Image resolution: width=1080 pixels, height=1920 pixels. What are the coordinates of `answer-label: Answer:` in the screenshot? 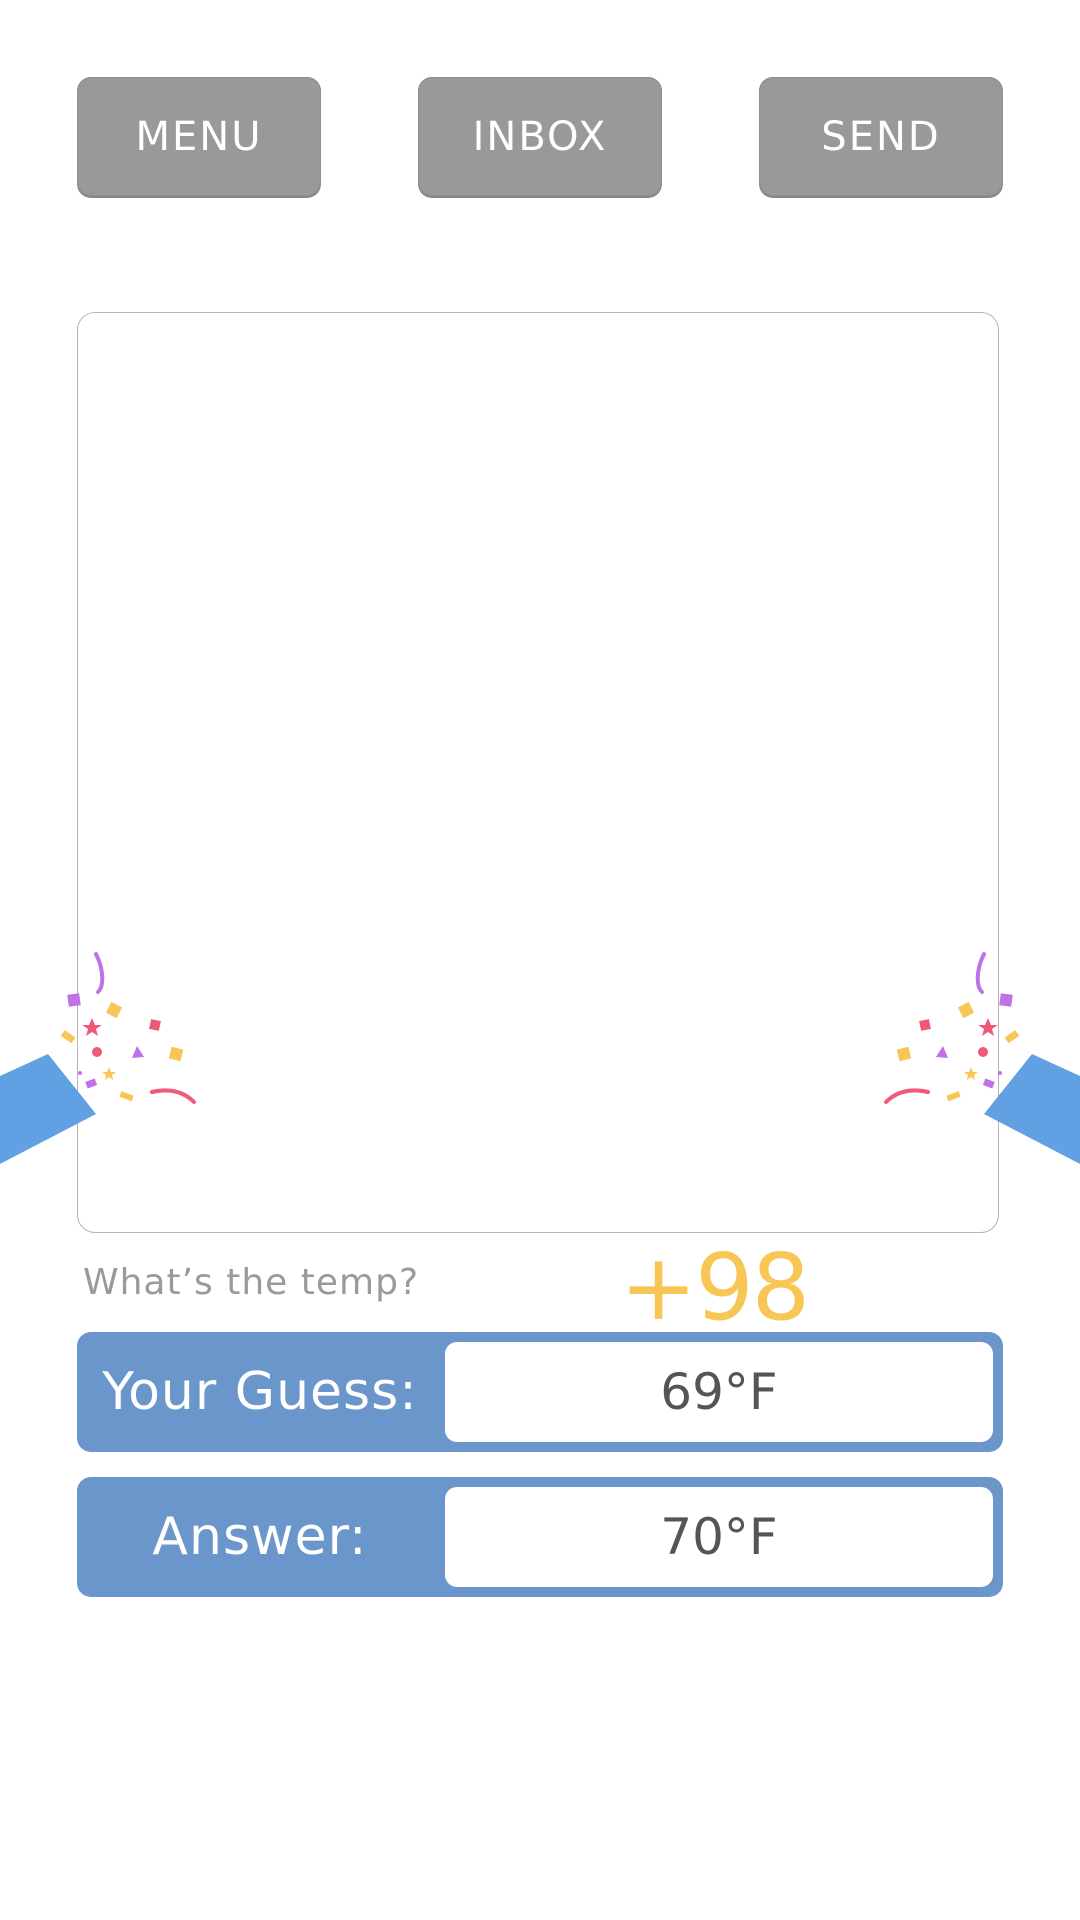 It's located at (260, 1537).